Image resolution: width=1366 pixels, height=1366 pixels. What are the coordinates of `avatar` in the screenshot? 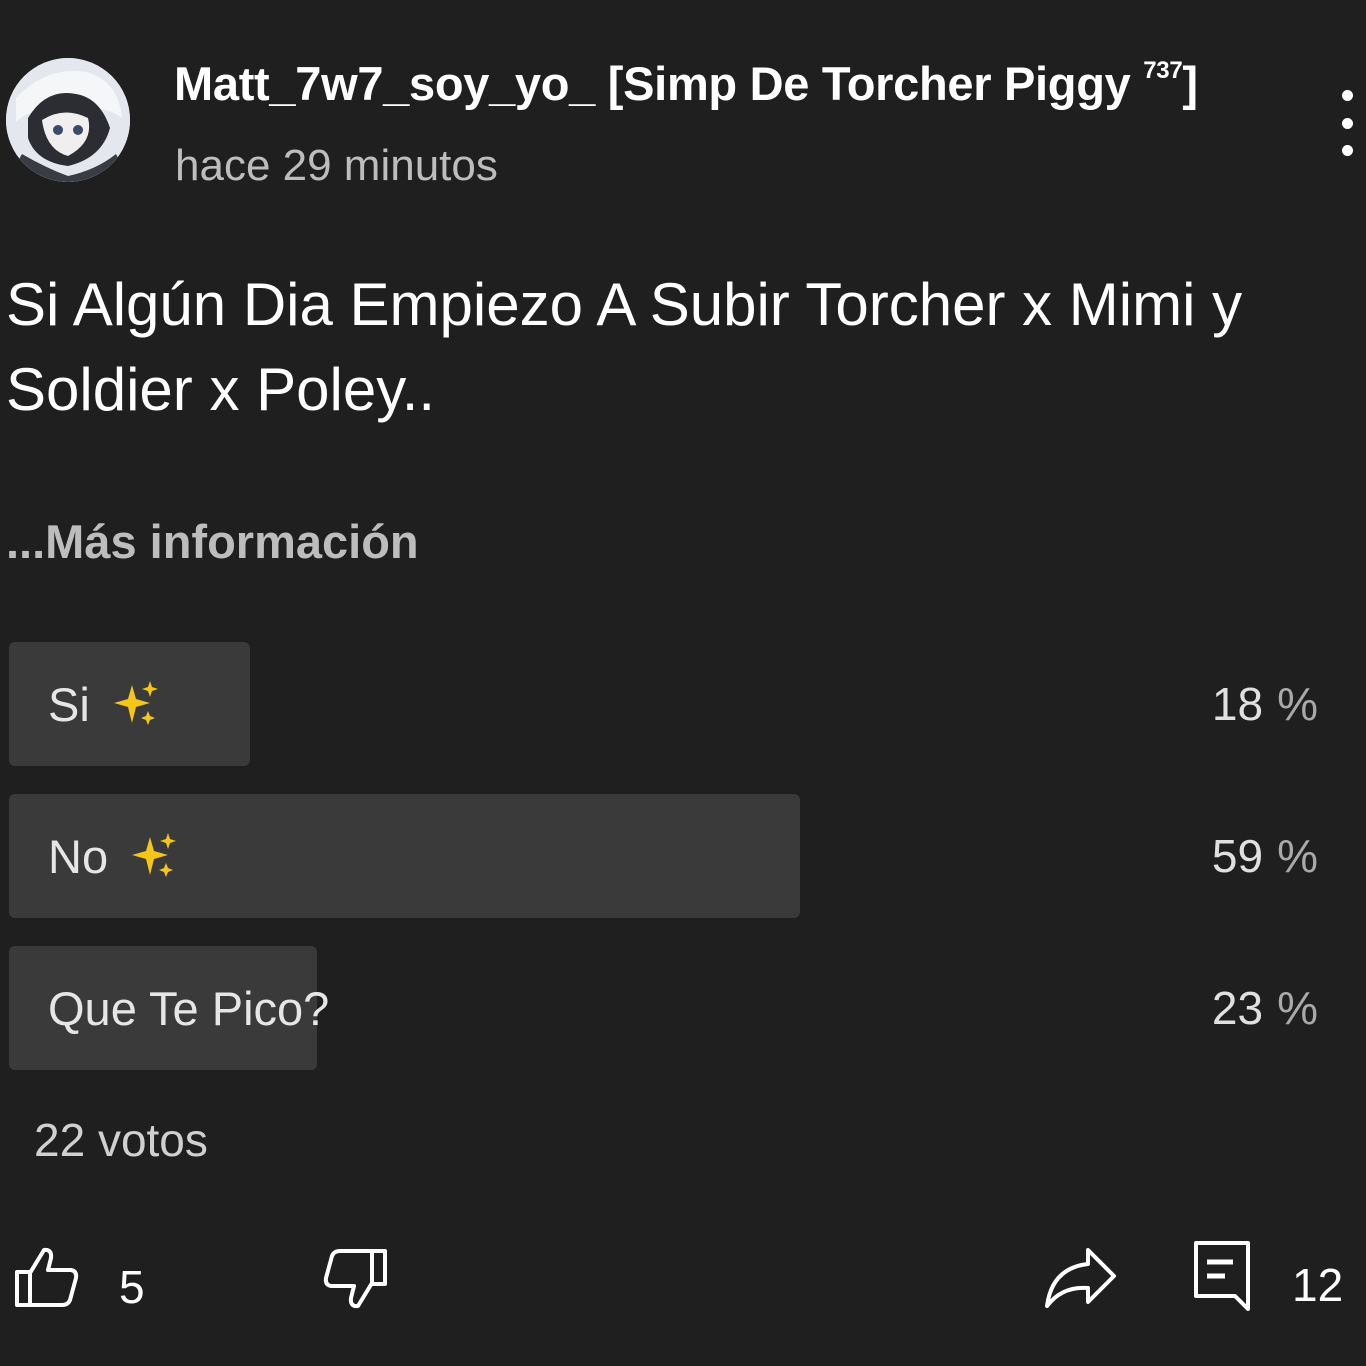 It's located at (68, 120).